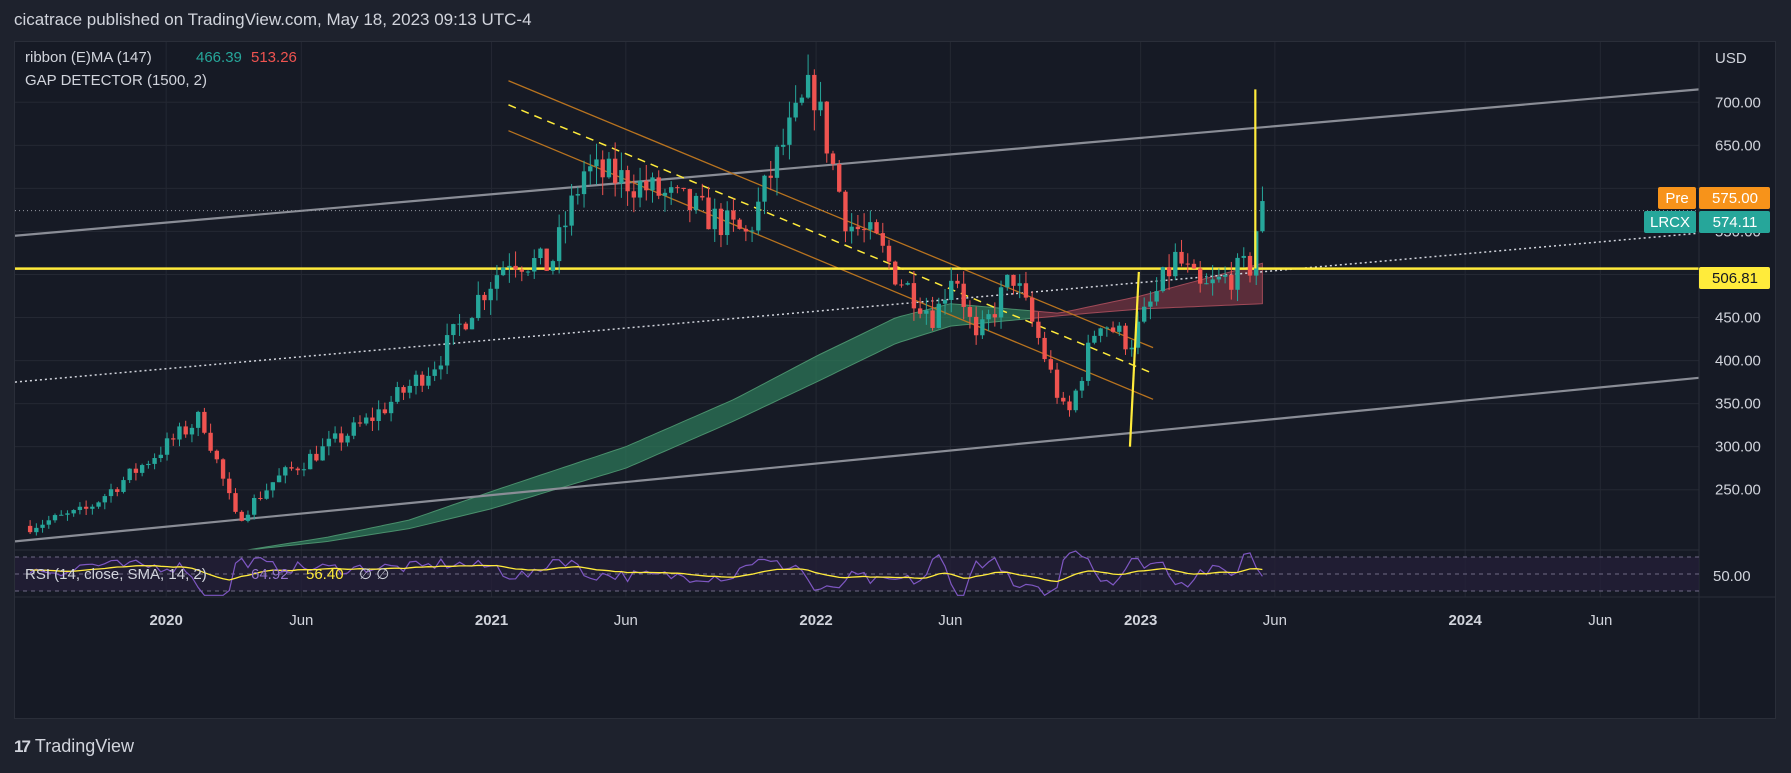 This screenshot has height=773, width=1791. Describe the element at coordinates (1738, 361) in the screenshot. I see `y-tick-label: 400.00` at that location.